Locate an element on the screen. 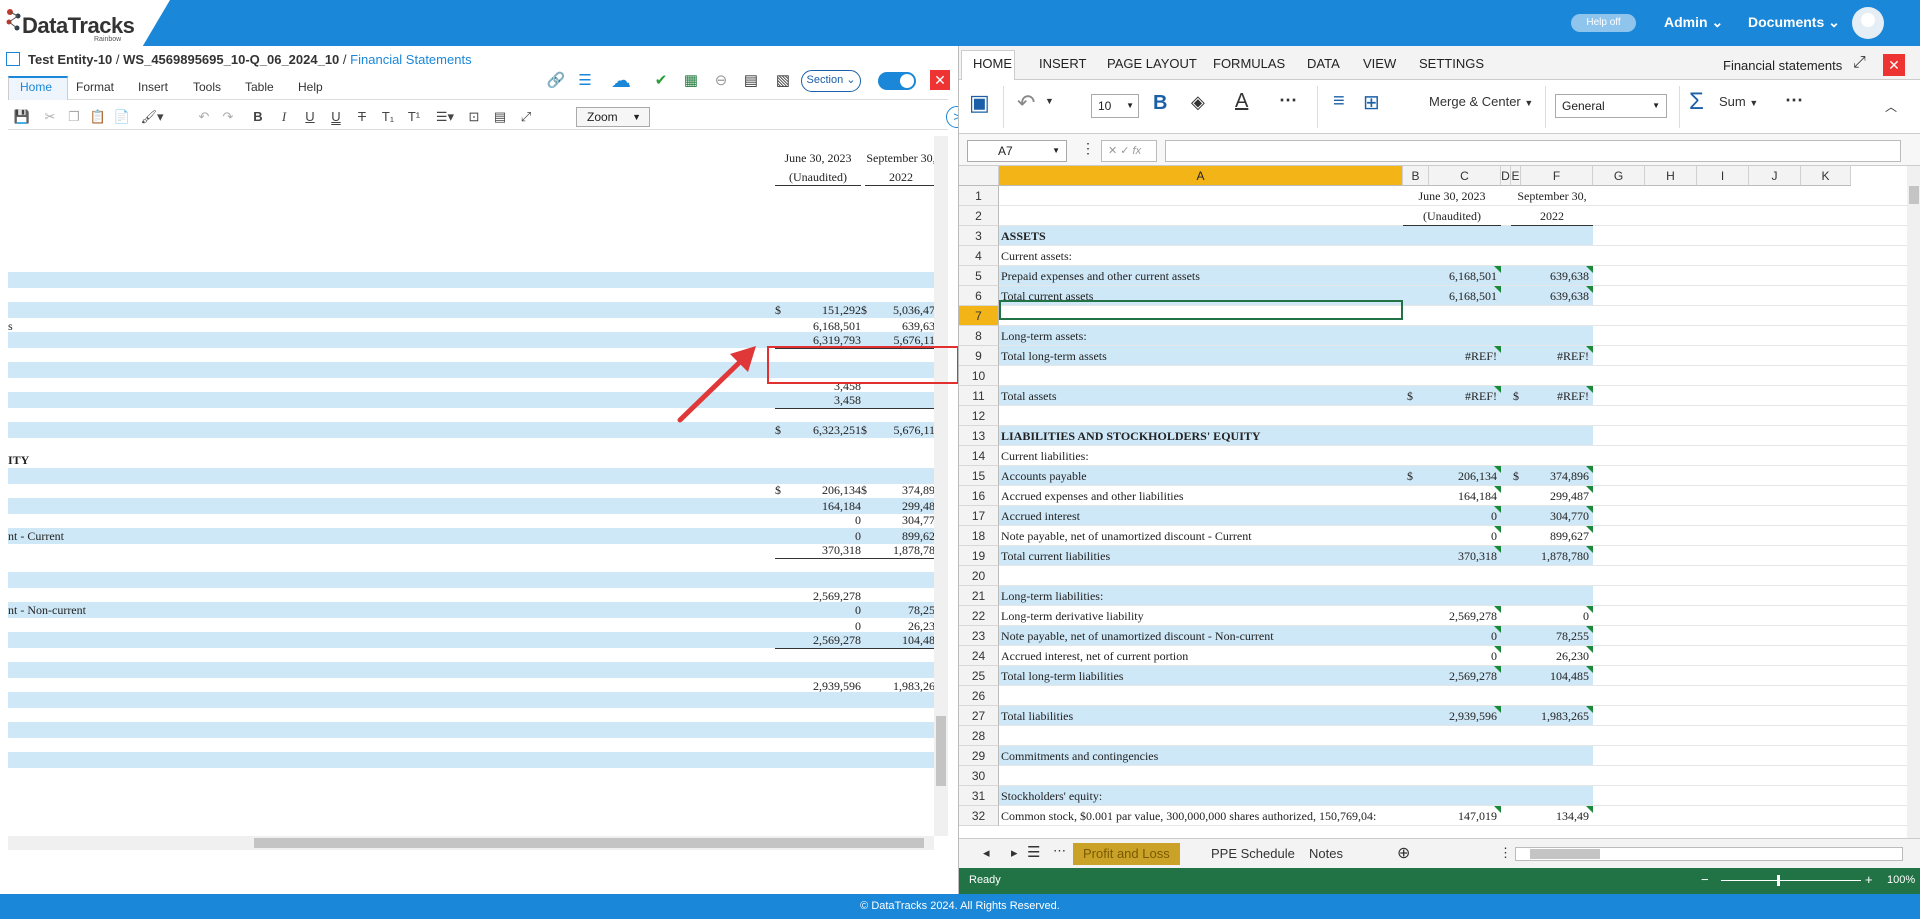 The image size is (1920, 919). copy-icon: ❐ is located at coordinates (74, 117).